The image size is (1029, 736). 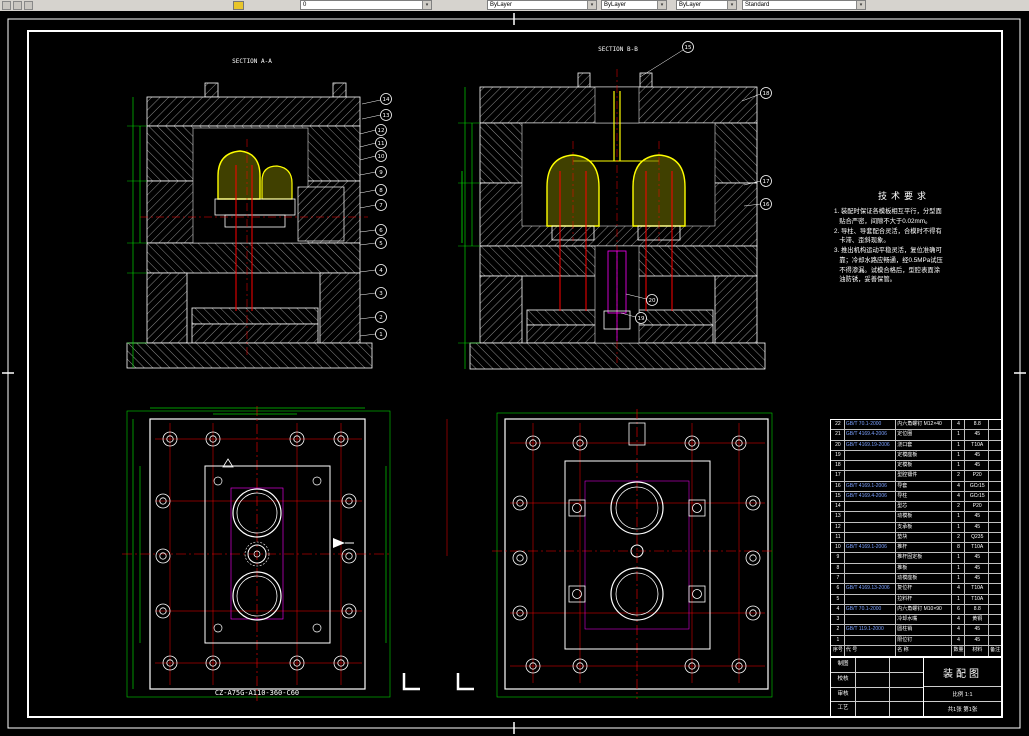 I want to click on bom-row: 1 限位钉 4 45, so click(x=916, y=639).